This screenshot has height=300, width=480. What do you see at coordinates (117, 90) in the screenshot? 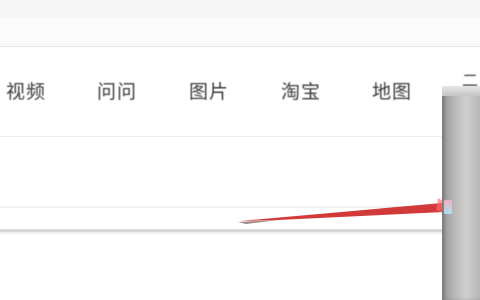
I see `tab-wenwen: 问问` at bounding box center [117, 90].